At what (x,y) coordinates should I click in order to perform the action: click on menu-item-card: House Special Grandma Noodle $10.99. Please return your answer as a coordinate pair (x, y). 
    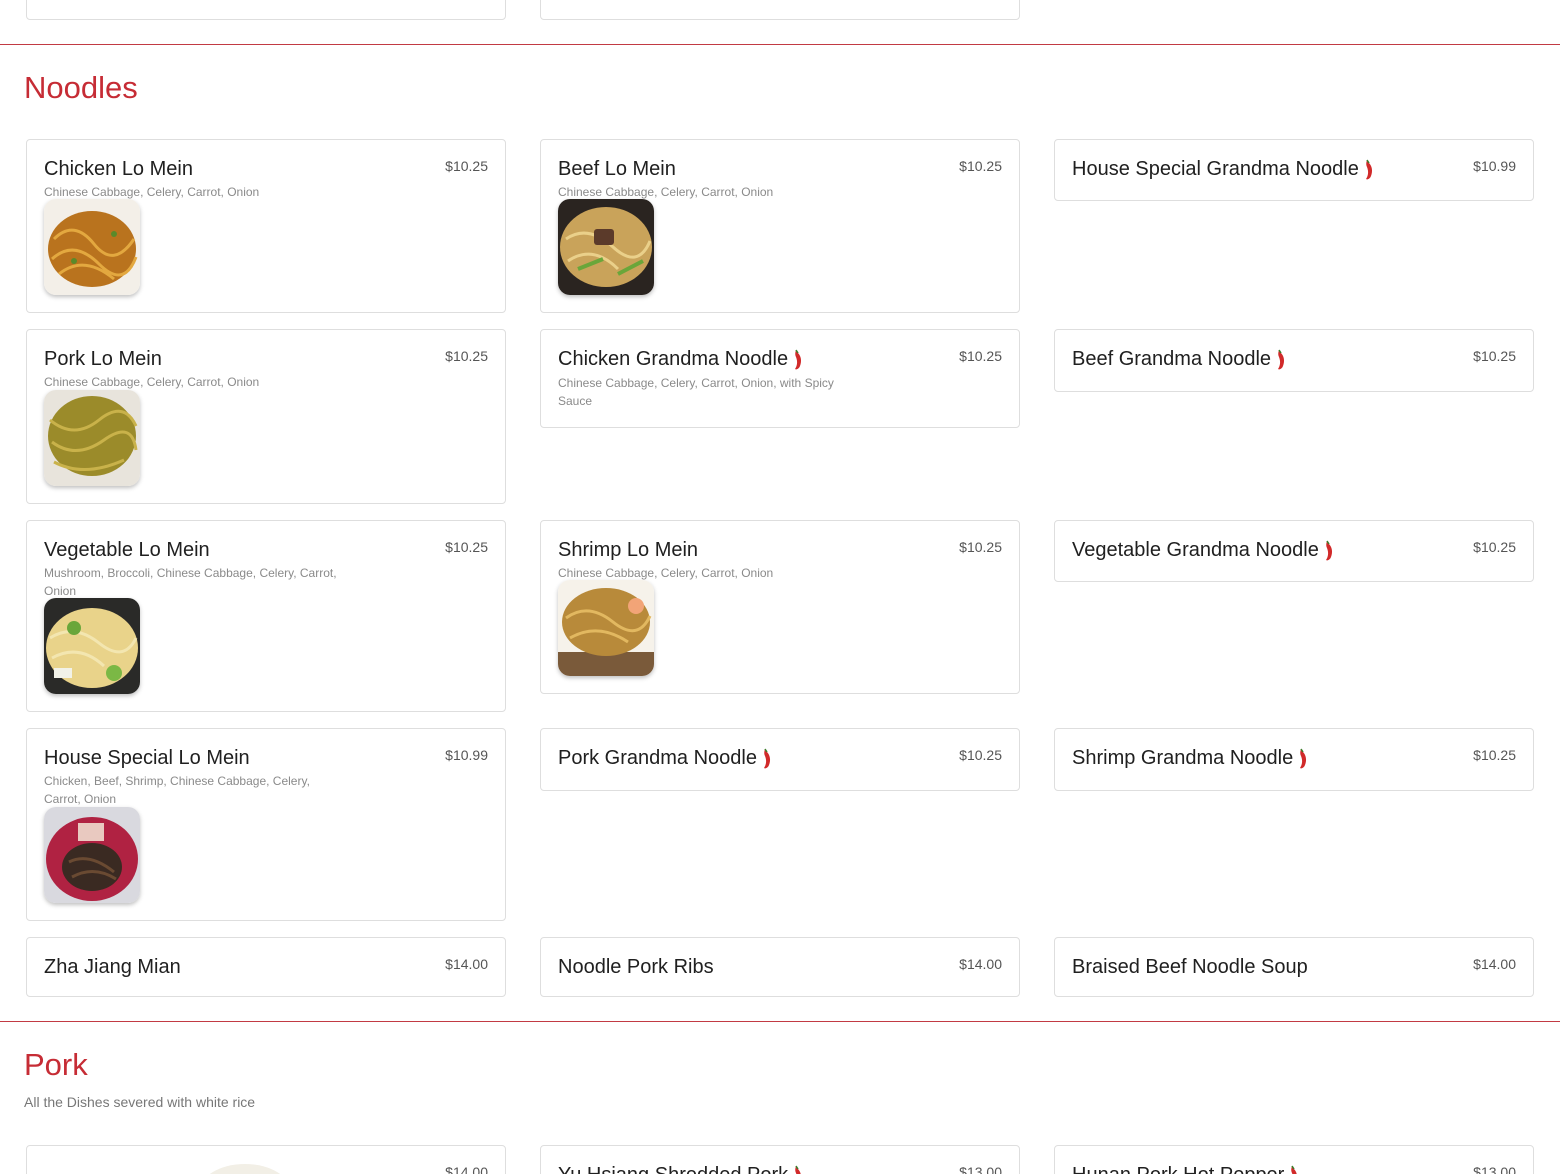
    Looking at the image, I should click on (1294, 170).